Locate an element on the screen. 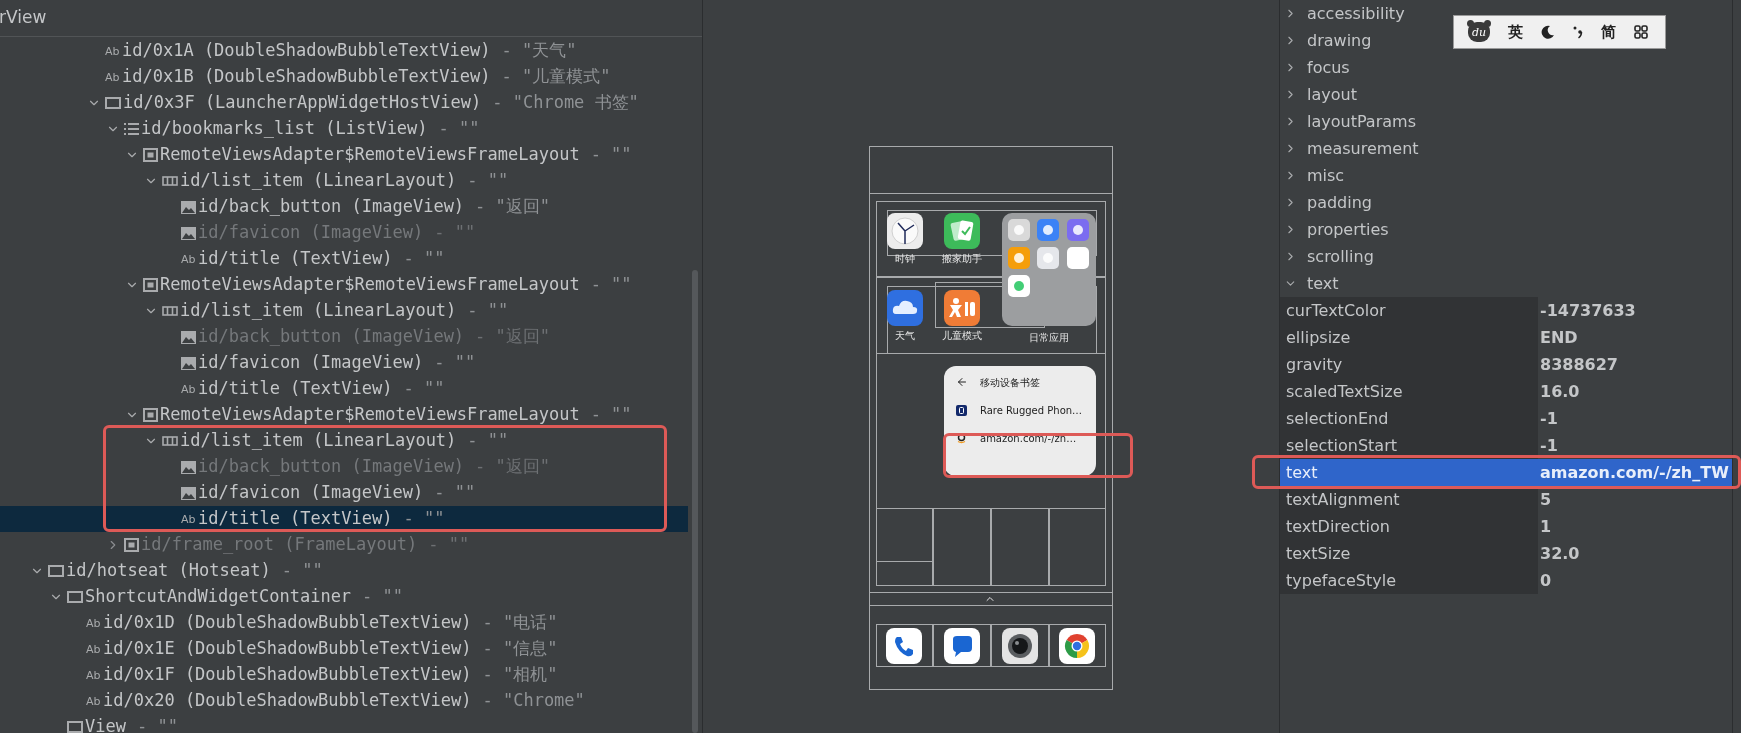 Image resolution: width=1741 pixels, height=733 pixels. property-value: 1 is located at coordinates (1545, 526).